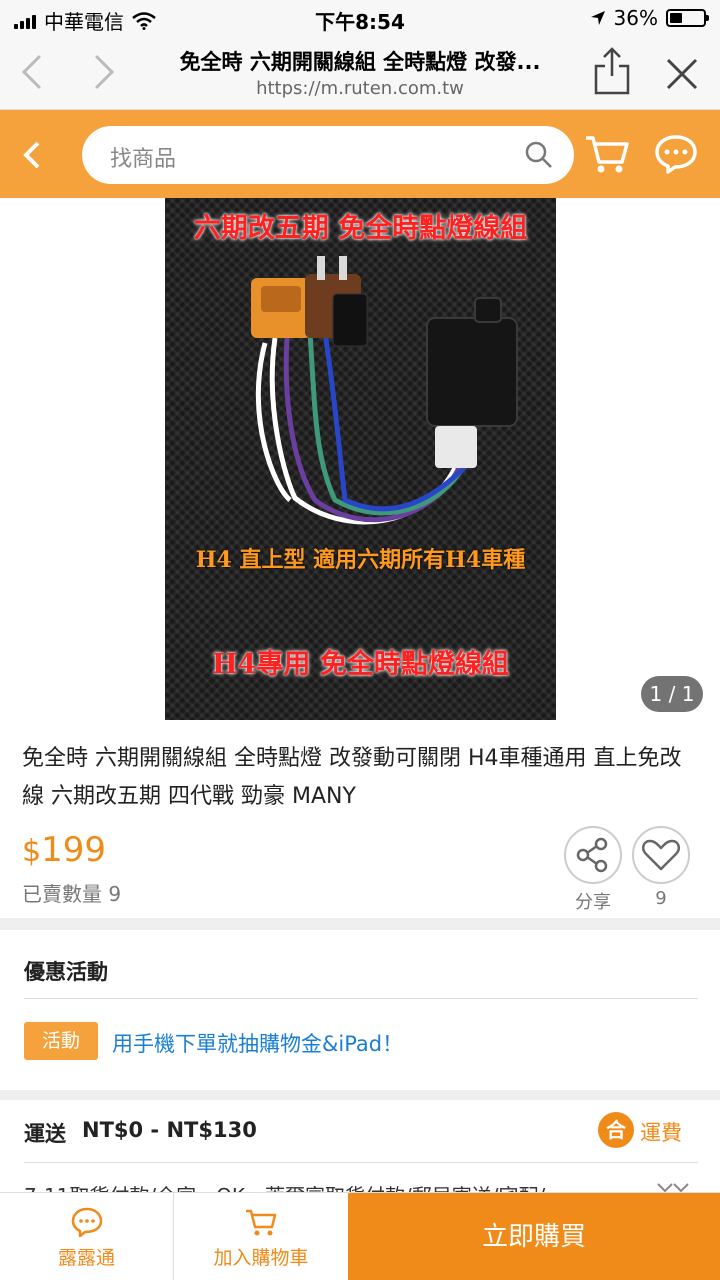 The height and width of the screenshot is (1280, 720). What do you see at coordinates (616, 1130) in the screenshot?
I see `combined-shipping-badge: 合` at bounding box center [616, 1130].